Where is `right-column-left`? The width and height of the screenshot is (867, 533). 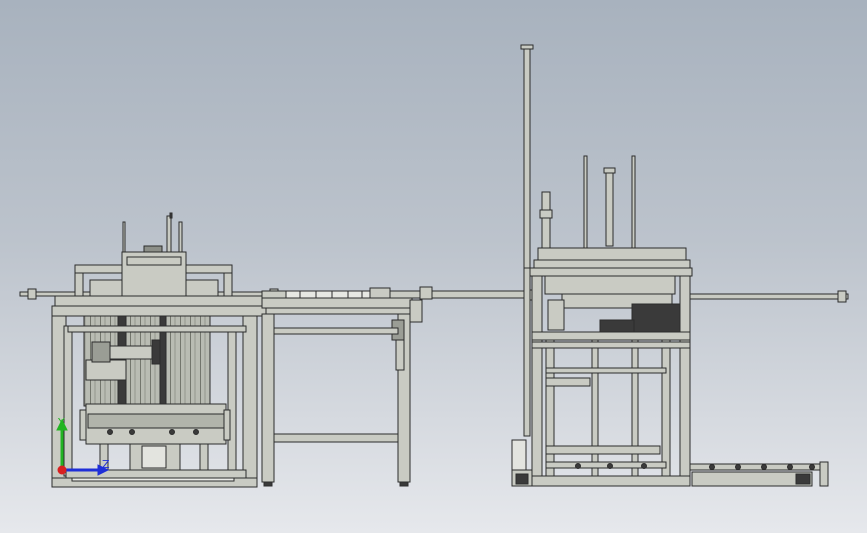 right-column-left is located at coordinates (537, 379).